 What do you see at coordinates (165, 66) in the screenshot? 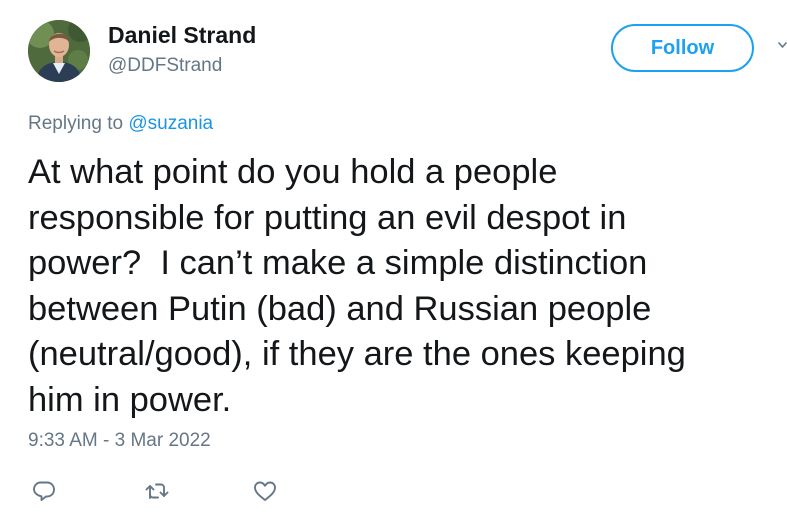
I see `user-handle: @DDFStrand` at bounding box center [165, 66].